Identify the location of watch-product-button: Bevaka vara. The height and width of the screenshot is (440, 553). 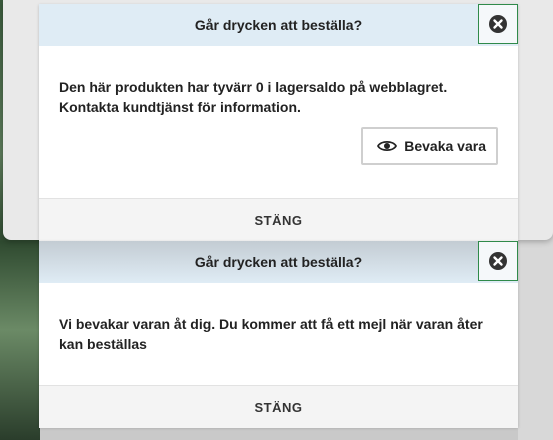
(429, 146).